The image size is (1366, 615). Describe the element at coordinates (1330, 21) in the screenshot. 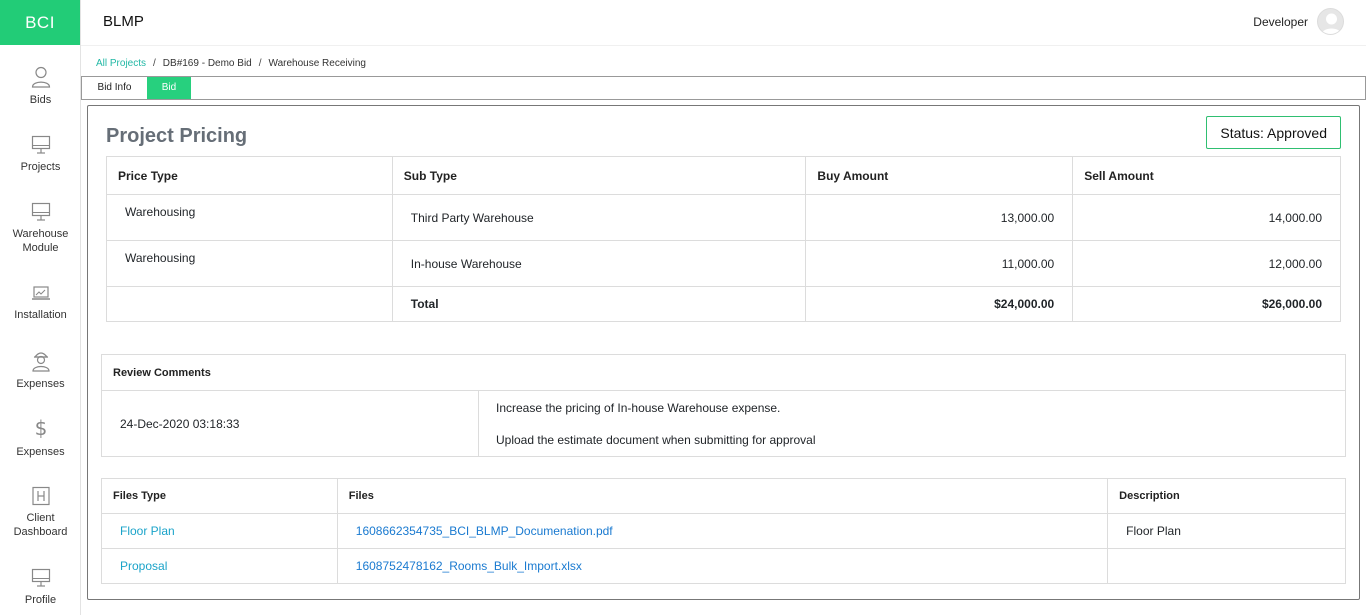

I see `user-avatar-icon` at that location.